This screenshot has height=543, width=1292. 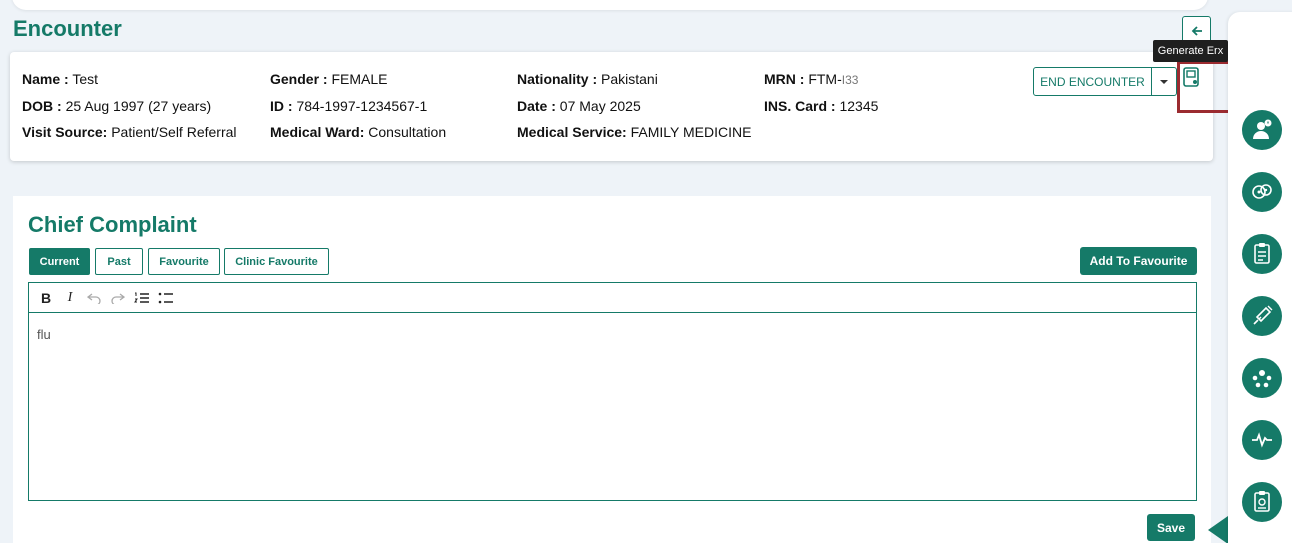 I want to click on patient-dob: DOB : 25 Aug 1997 (27 years), so click(x=117, y=106).